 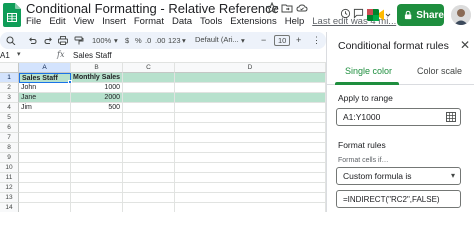 What do you see at coordinates (9, 128) in the screenshot?
I see `row-header-6: 6` at bounding box center [9, 128].